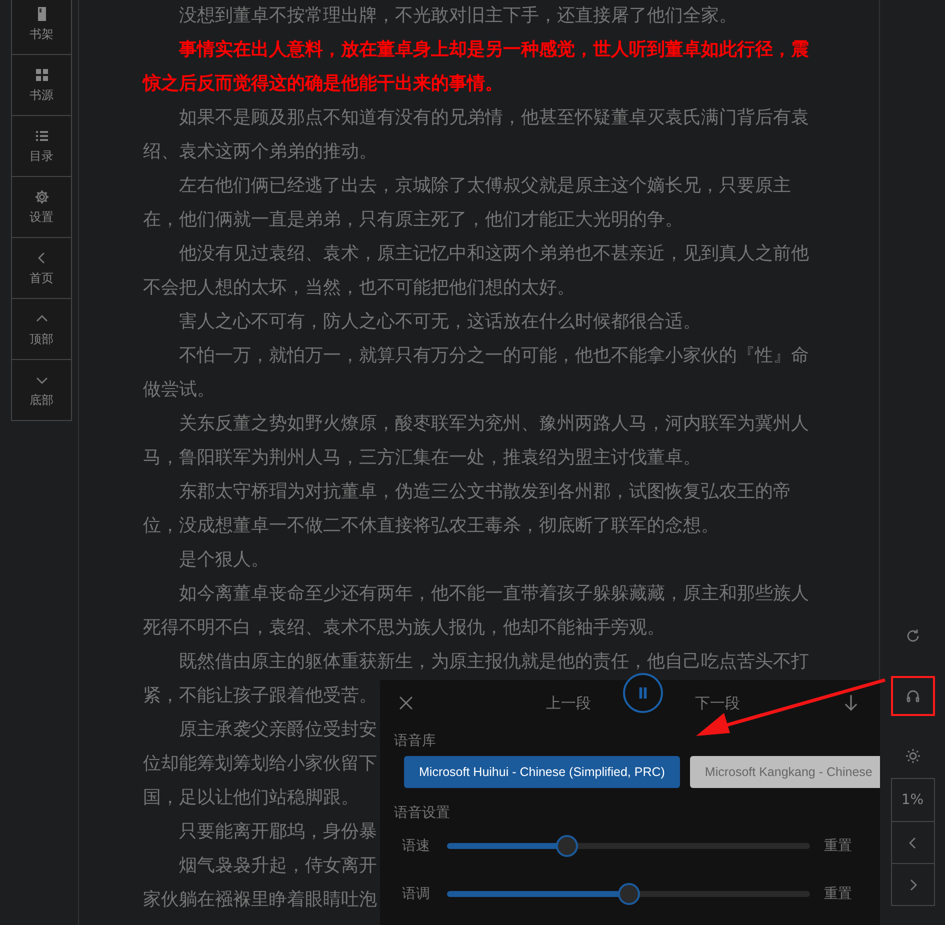  What do you see at coordinates (260, 696) in the screenshot?
I see `text-line: 紧，不能让孩子跟着他受苦。` at bounding box center [260, 696].